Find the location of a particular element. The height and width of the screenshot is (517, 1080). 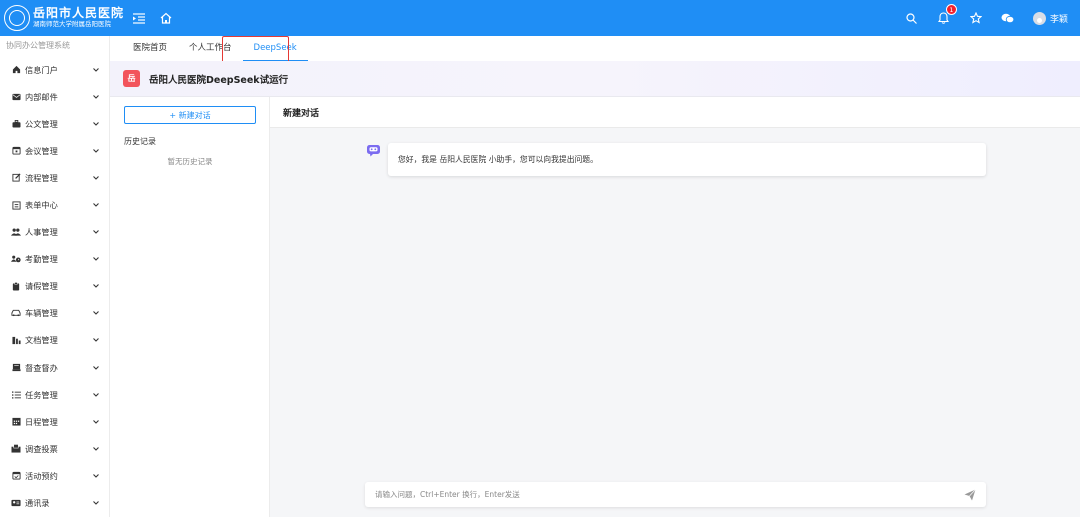

chat-input is located at coordinates (669, 494).